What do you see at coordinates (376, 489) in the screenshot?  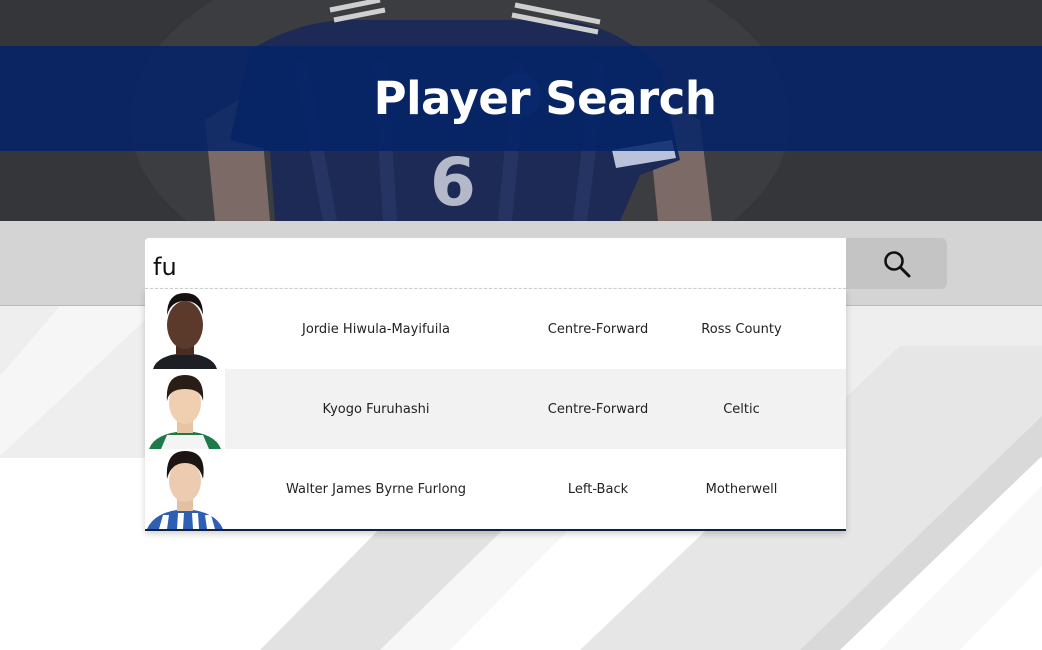 I see `player-name: Walter James Byrne Furlong` at bounding box center [376, 489].